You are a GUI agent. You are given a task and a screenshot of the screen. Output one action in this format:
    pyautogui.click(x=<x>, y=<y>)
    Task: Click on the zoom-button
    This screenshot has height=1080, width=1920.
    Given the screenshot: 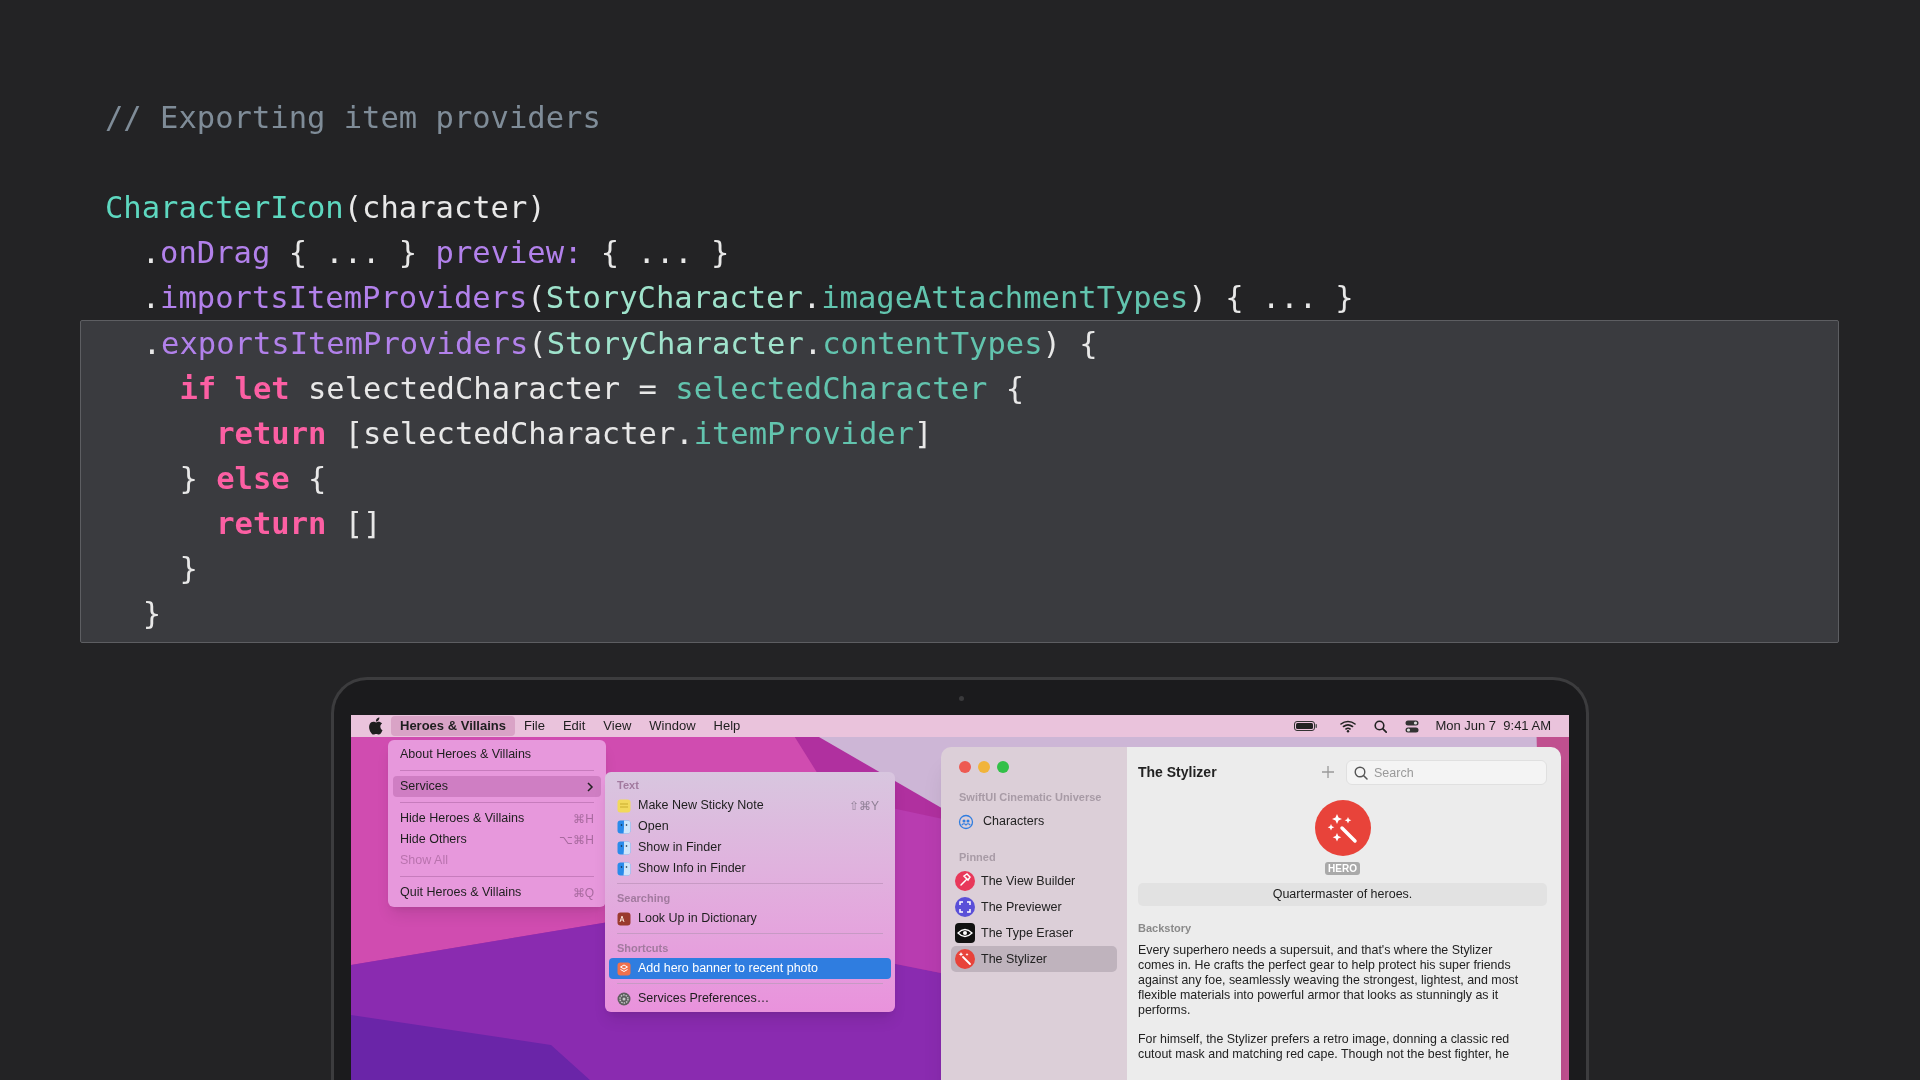 What is the action you would take?
    pyautogui.click(x=1003, y=767)
    